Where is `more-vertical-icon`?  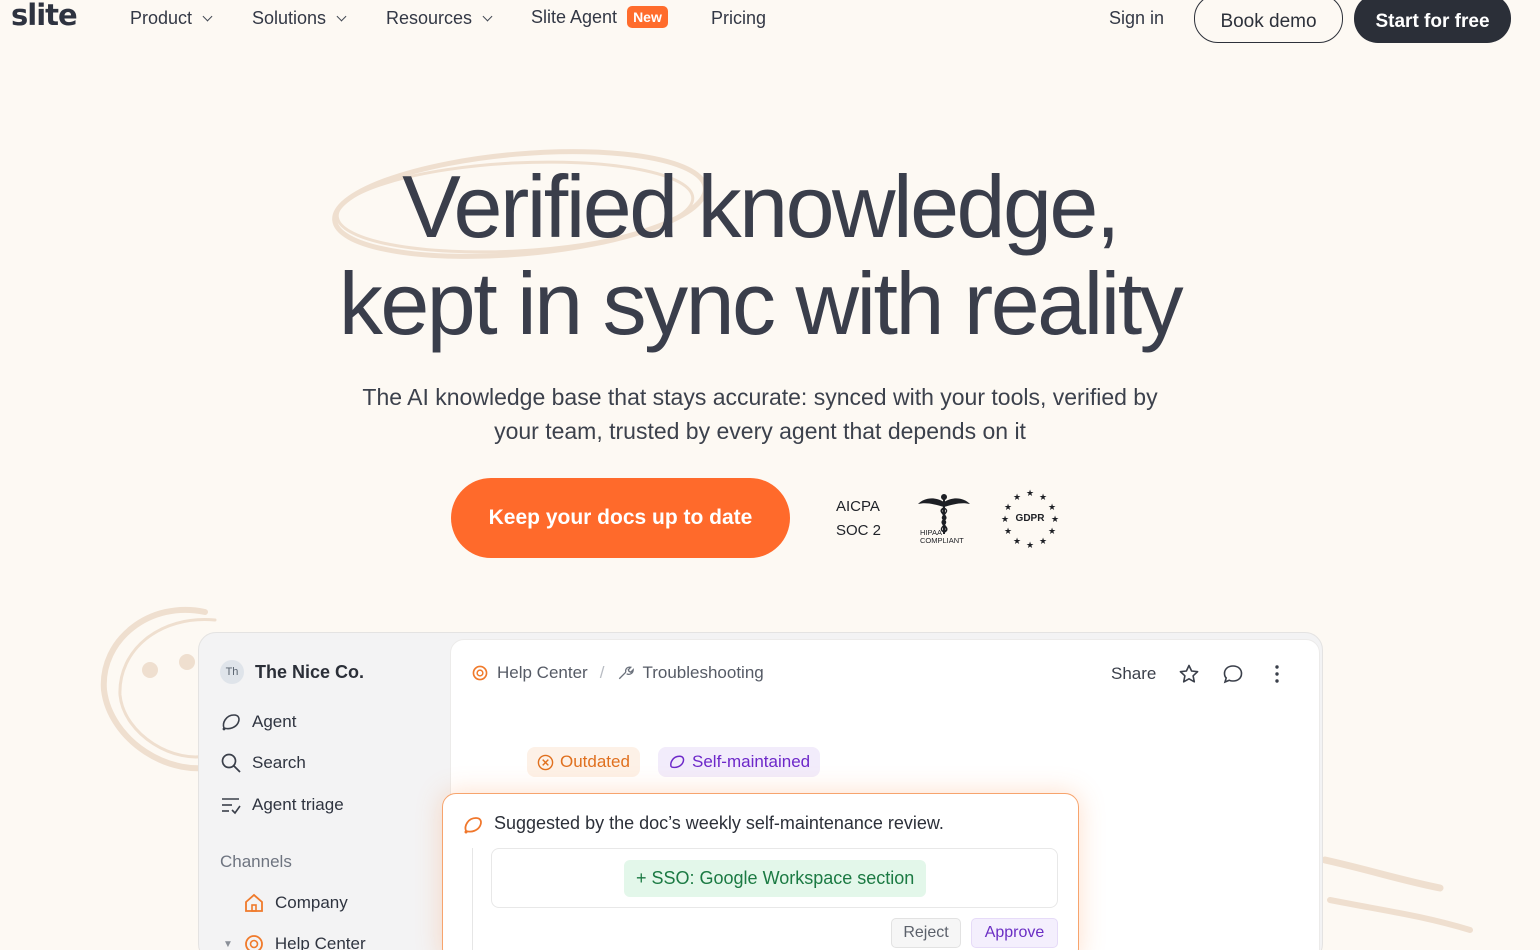
more-vertical-icon is located at coordinates (1277, 674).